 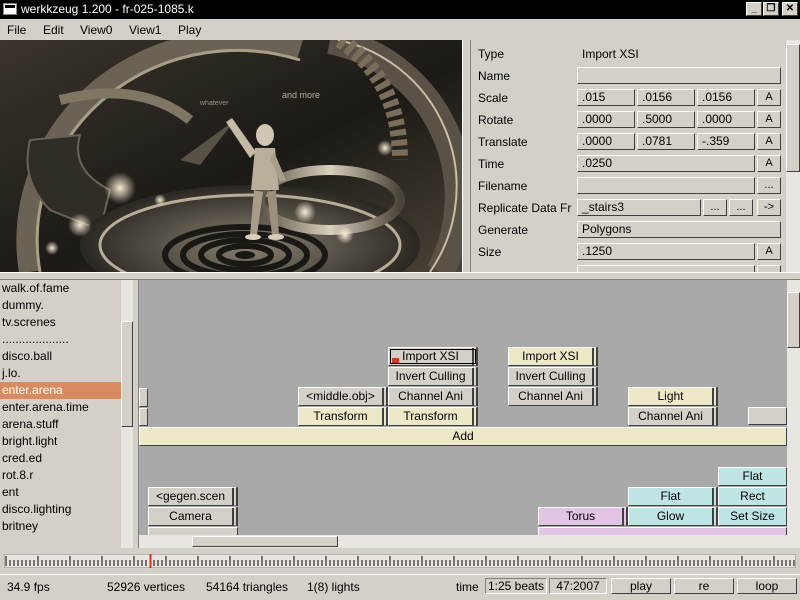 What do you see at coordinates (793, 320) in the screenshot?
I see `graph-vscroll-thumb` at bounding box center [793, 320].